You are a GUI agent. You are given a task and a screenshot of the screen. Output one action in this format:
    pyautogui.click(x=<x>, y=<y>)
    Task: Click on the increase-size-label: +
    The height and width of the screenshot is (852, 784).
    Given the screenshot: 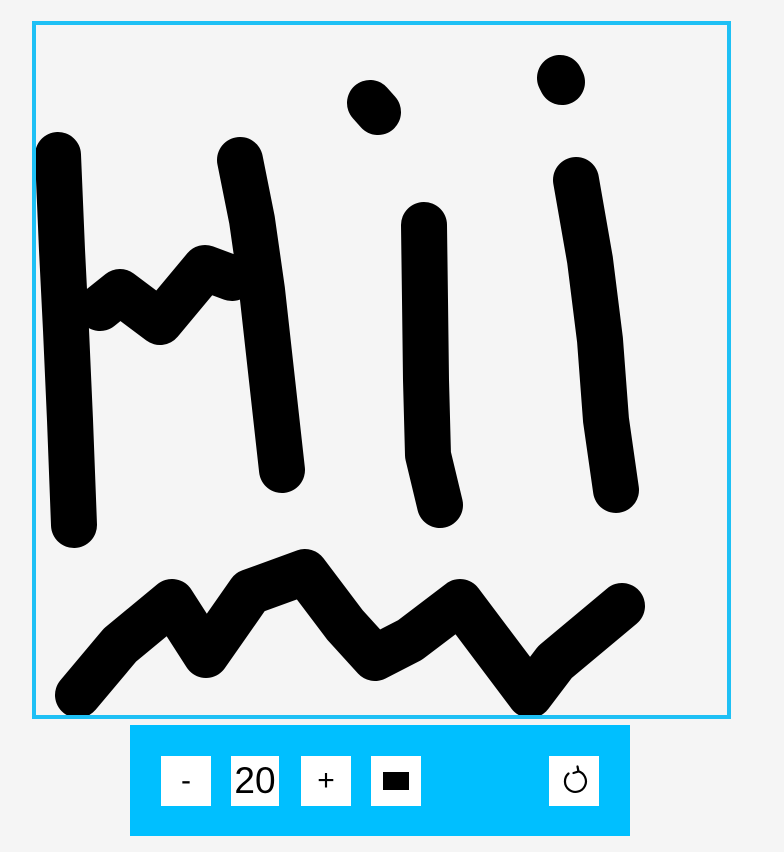 What is the action you would take?
    pyautogui.click(x=326, y=780)
    